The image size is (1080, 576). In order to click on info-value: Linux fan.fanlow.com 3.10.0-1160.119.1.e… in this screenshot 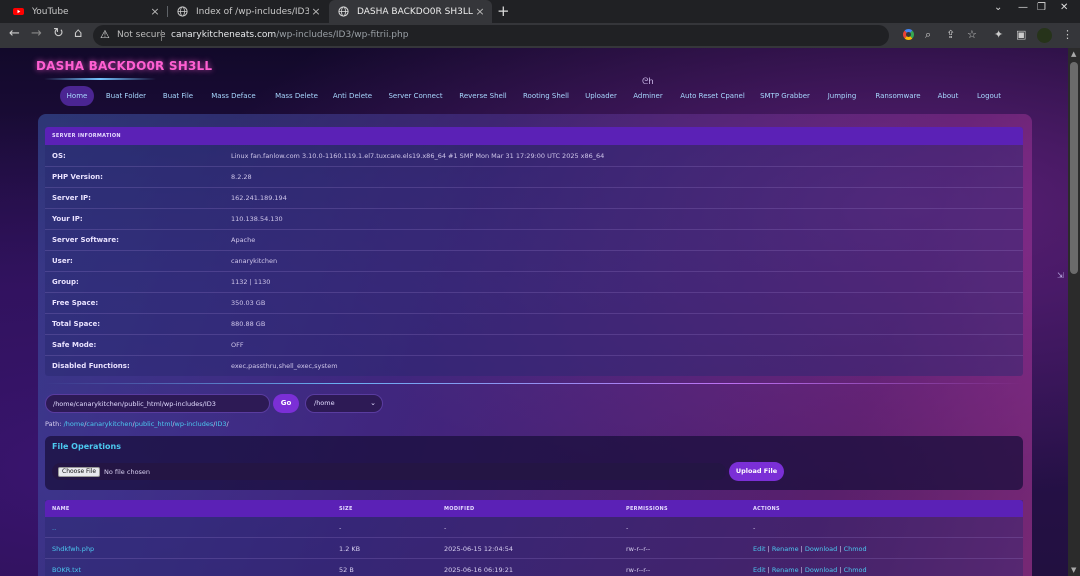, I will do `click(418, 156)`.